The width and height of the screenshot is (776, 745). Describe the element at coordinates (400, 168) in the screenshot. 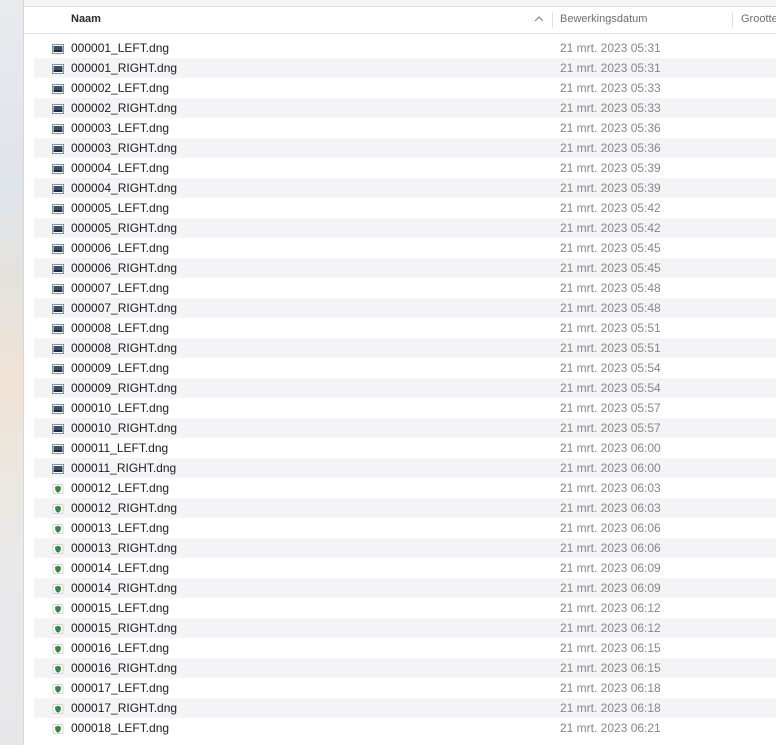

I see `file-row: 000004_LEFT.dng 21 mrt. 2023 05:39` at that location.